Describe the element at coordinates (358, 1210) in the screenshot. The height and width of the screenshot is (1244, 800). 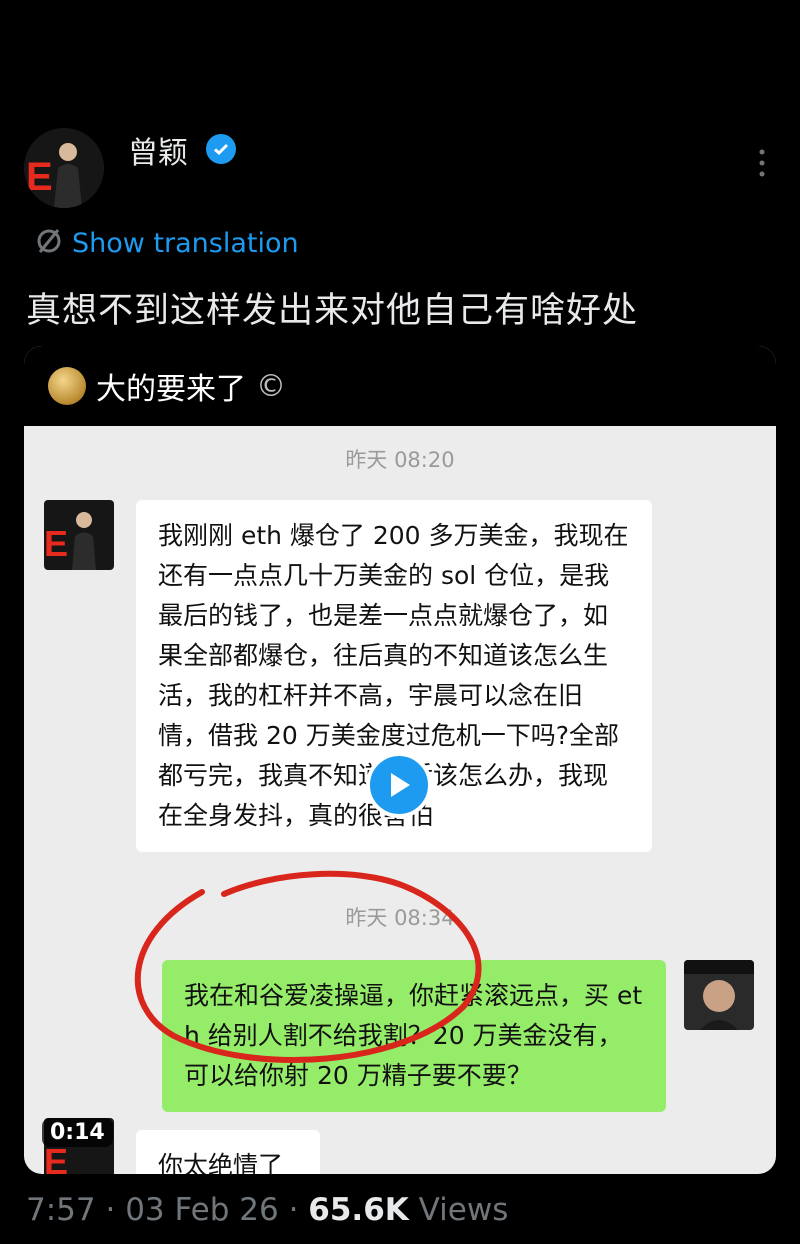
I see `views-count: 65.6K` at that location.